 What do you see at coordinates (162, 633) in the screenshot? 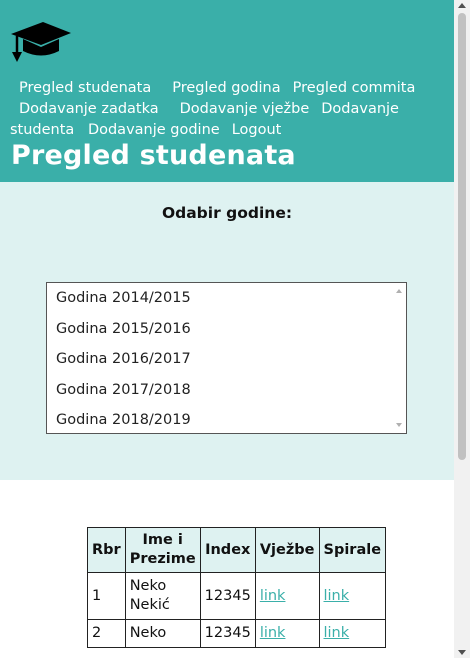
I see `cell-name: Neko` at bounding box center [162, 633].